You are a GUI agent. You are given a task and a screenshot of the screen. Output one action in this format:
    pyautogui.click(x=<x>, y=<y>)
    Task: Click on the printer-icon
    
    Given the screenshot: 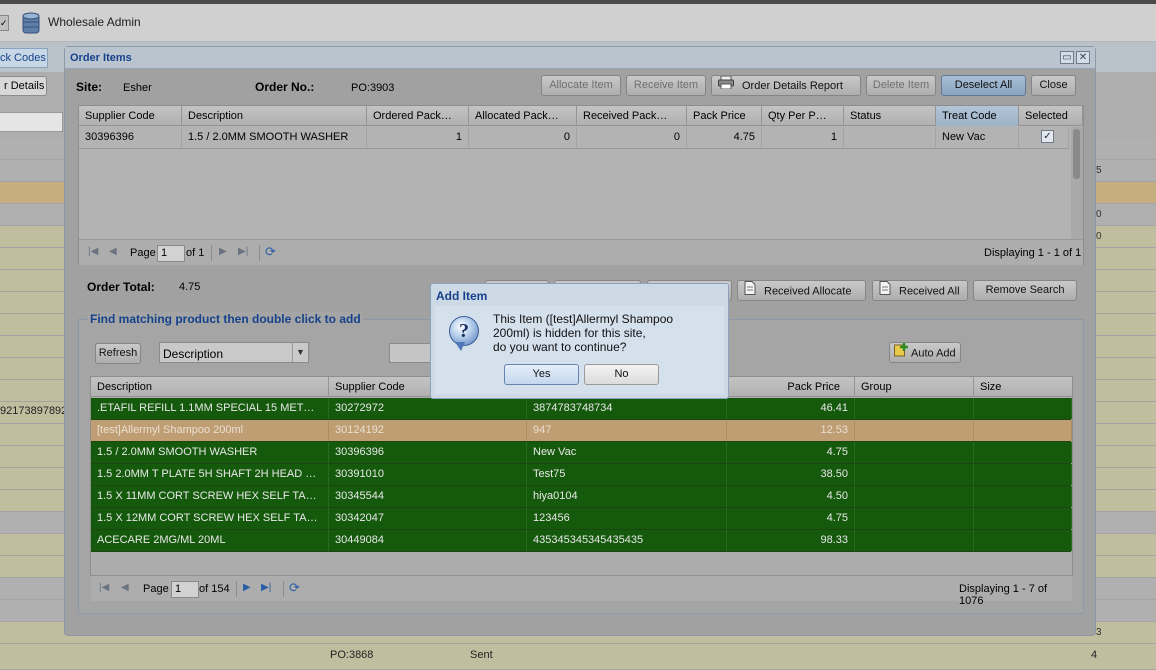 What is the action you would take?
    pyautogui.click(x=726, y=85)
    